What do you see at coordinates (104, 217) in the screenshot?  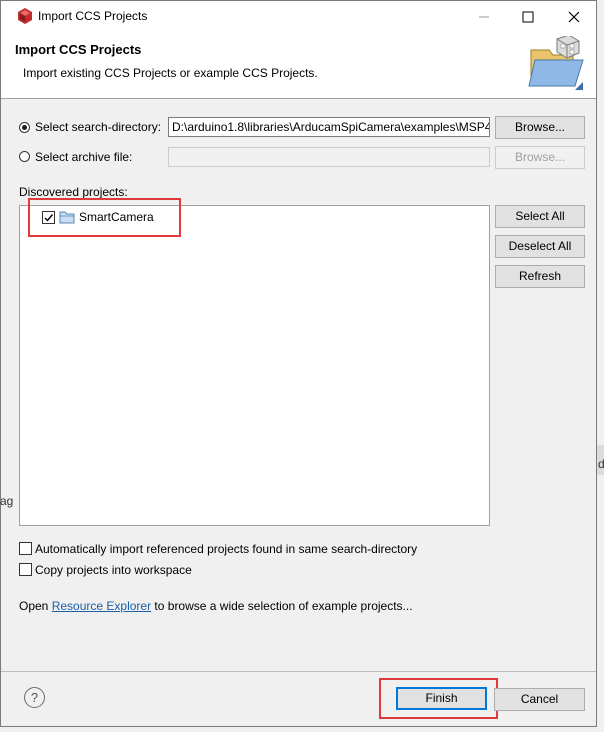 I see `highlight-project` at bounding box center [104, 217].